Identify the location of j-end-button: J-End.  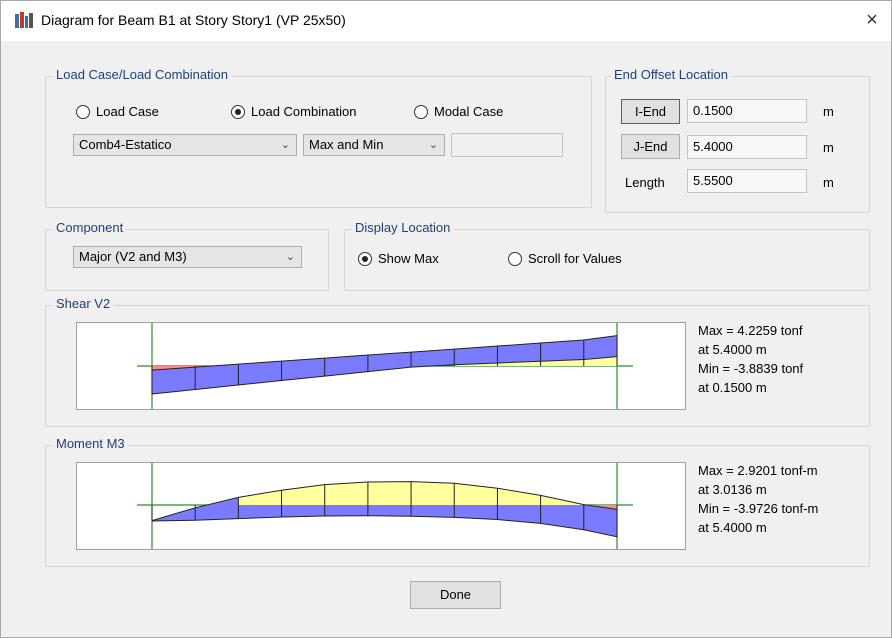
(650, 146).